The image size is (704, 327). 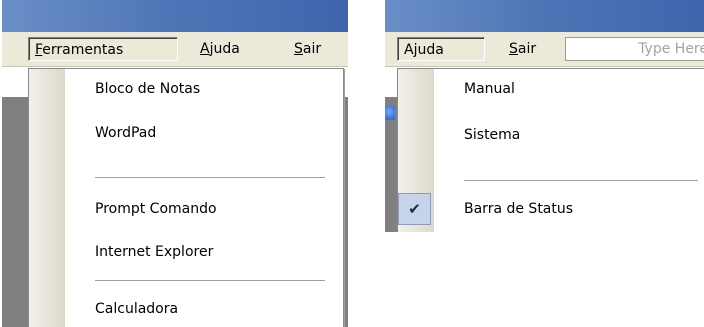 What do you see at coordinates (103, 49) in the screenshot?
I see `menu-ferramentas: Ferramentas` at bounding box center [103, 49].